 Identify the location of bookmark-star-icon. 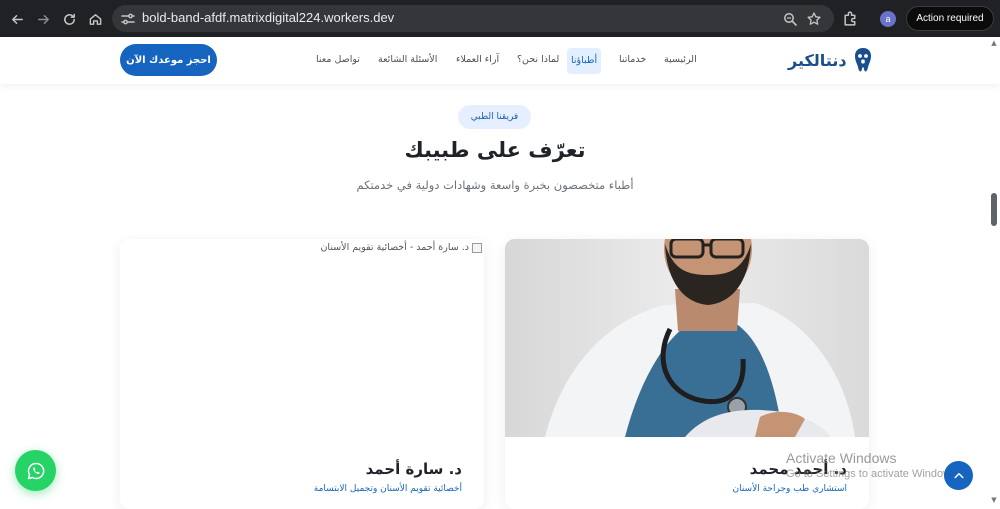
(814, 19).